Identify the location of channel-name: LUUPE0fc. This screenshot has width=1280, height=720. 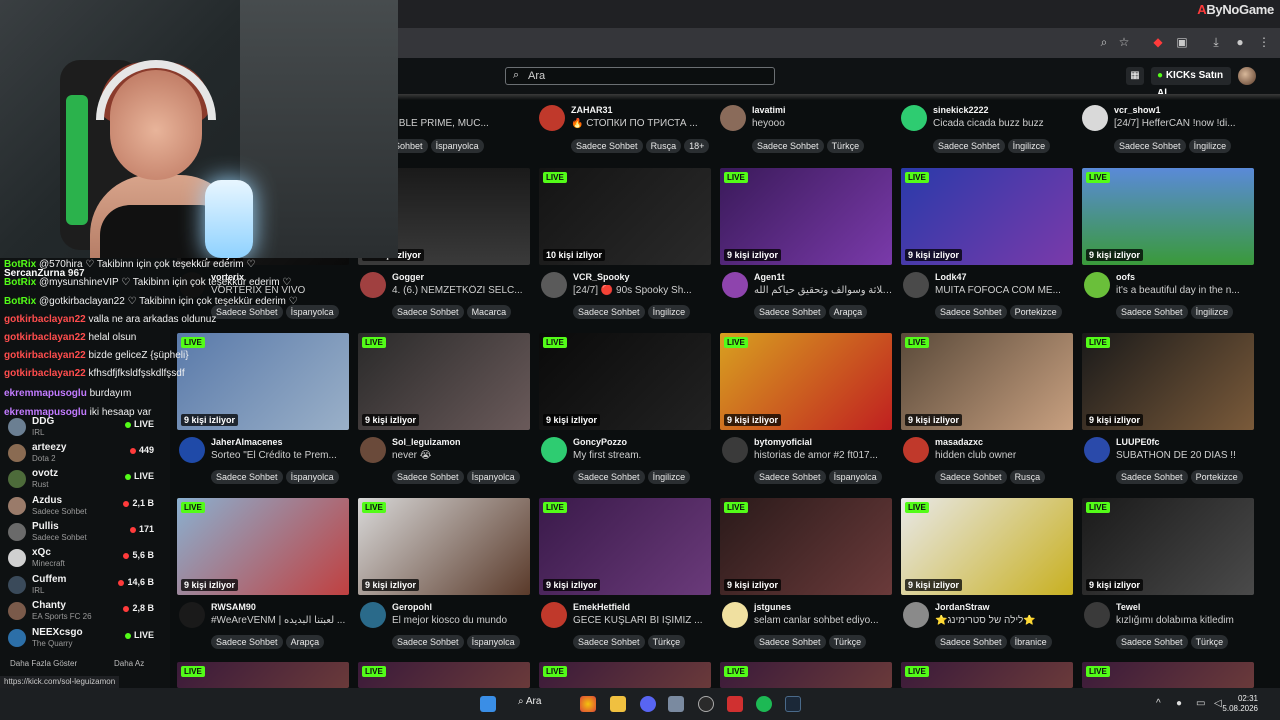
(1138, 442).